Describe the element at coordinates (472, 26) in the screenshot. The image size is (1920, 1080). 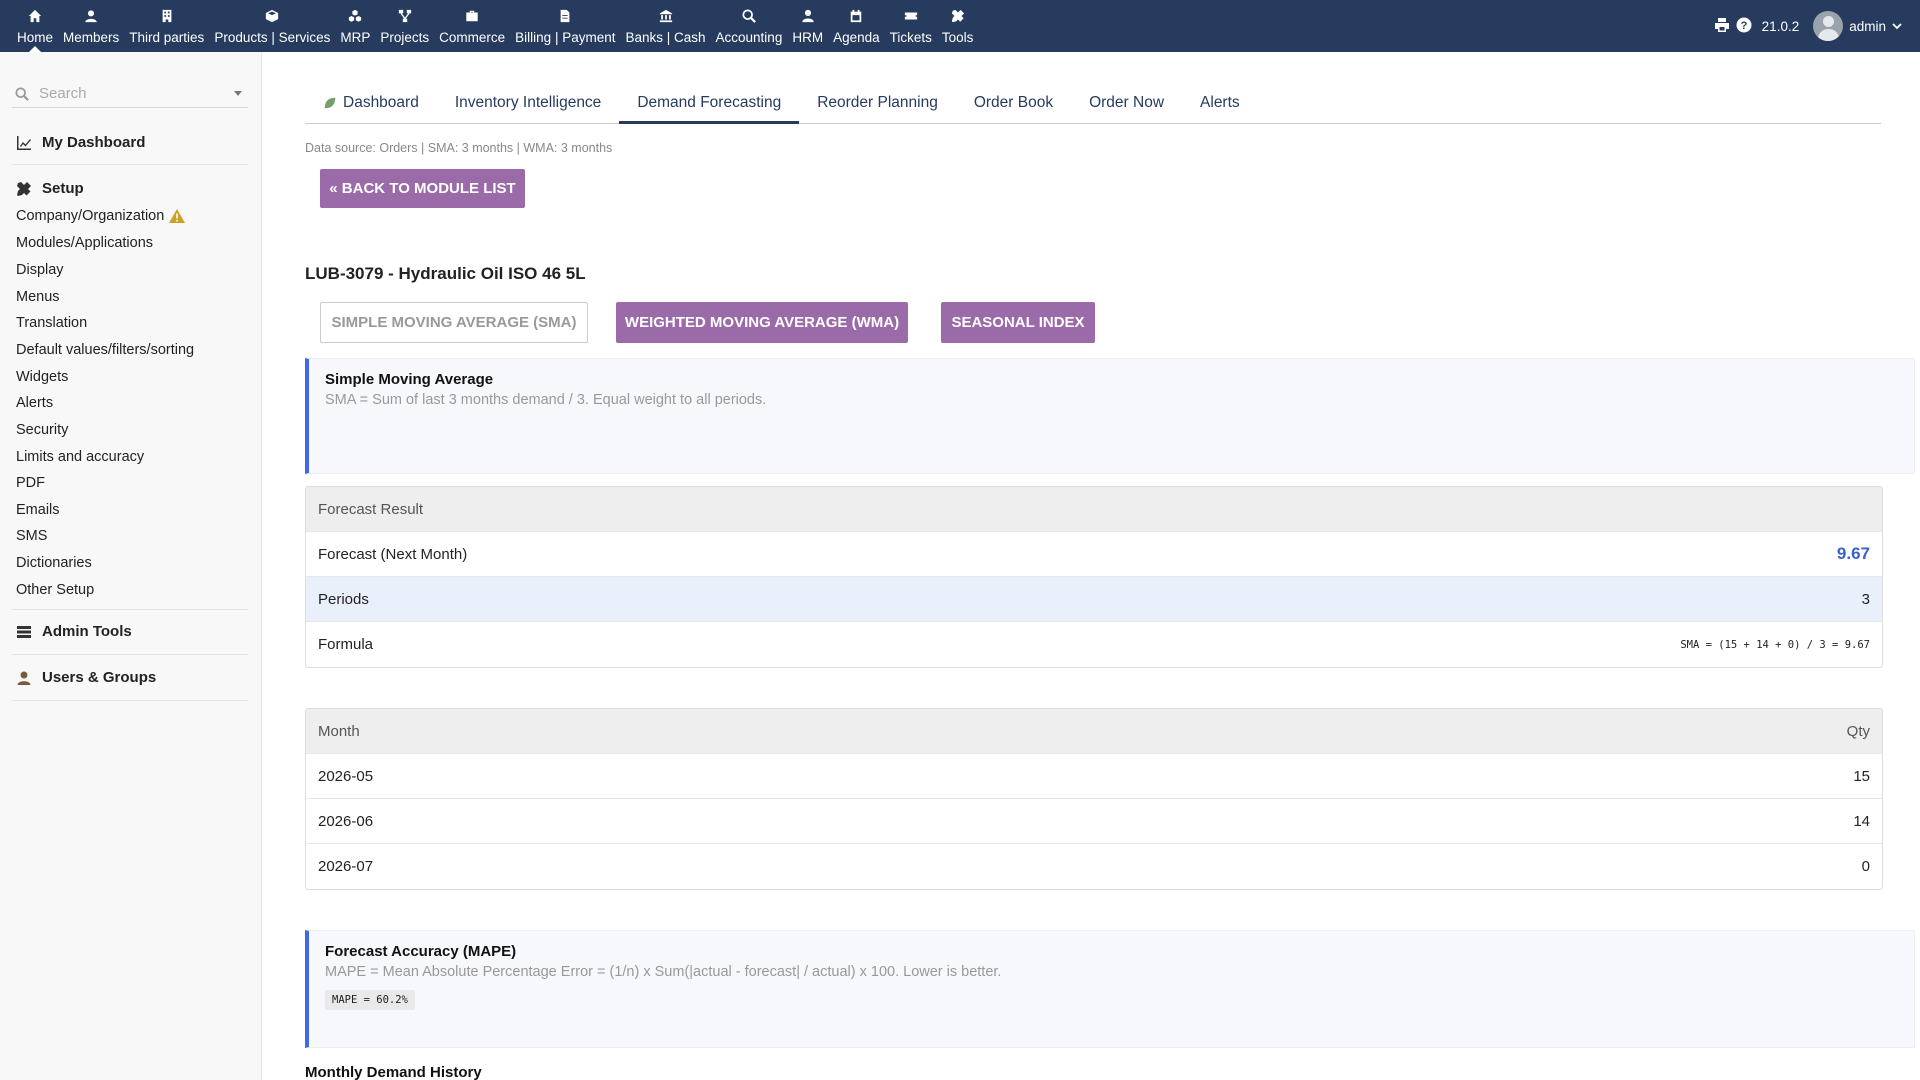
I see `topnav-commerce: Commerce` at that location.